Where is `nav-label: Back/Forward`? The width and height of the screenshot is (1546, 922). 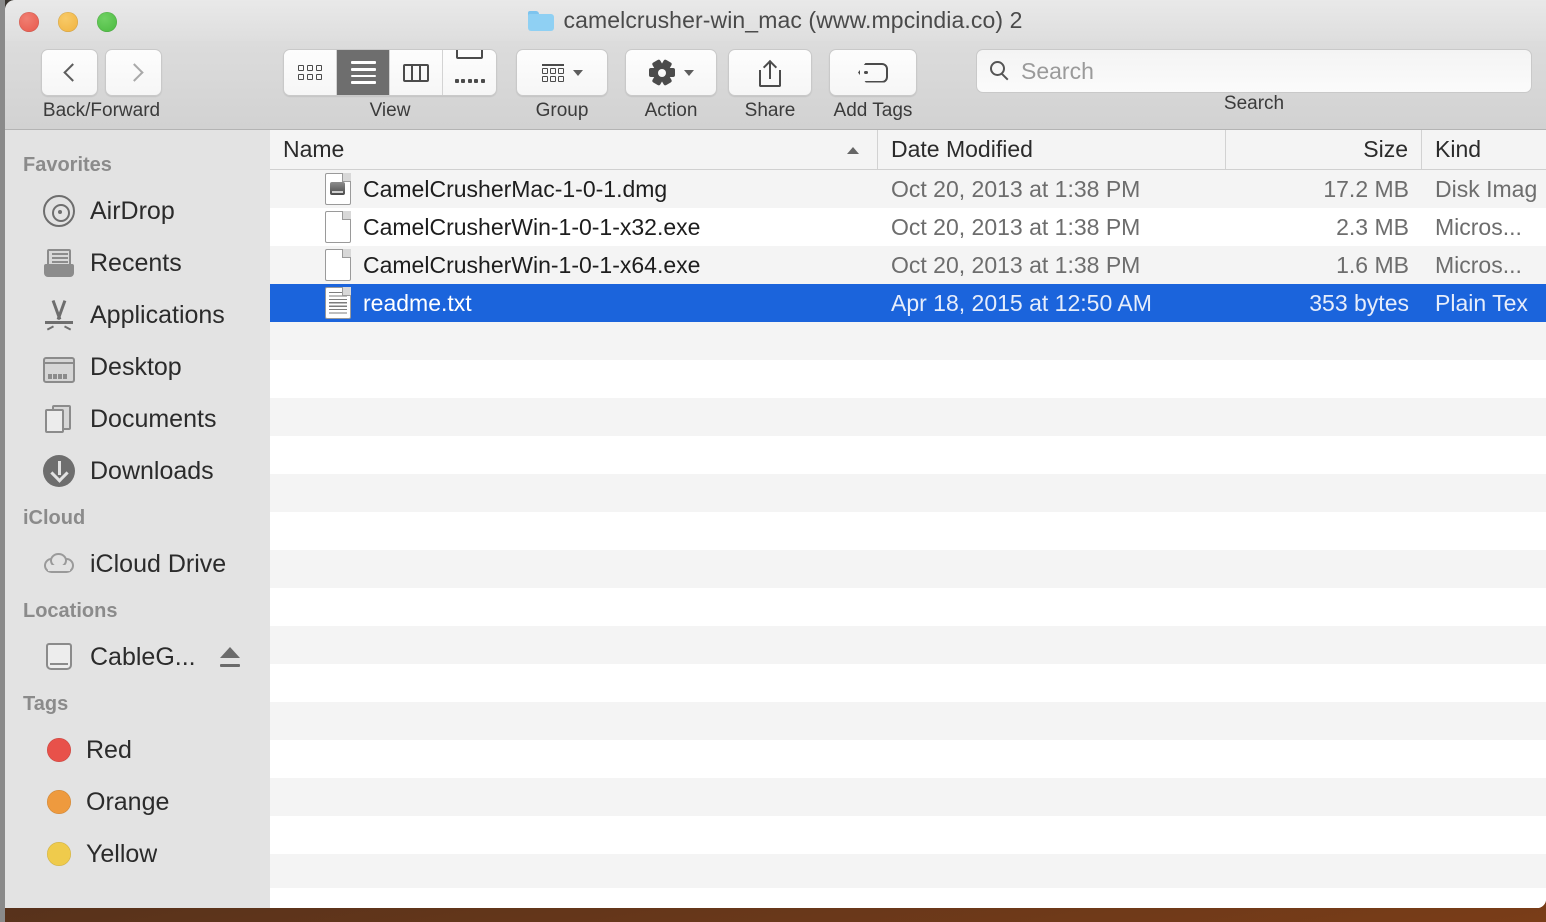
nav-label: Back/Forward is located at coordinates (101, 110).